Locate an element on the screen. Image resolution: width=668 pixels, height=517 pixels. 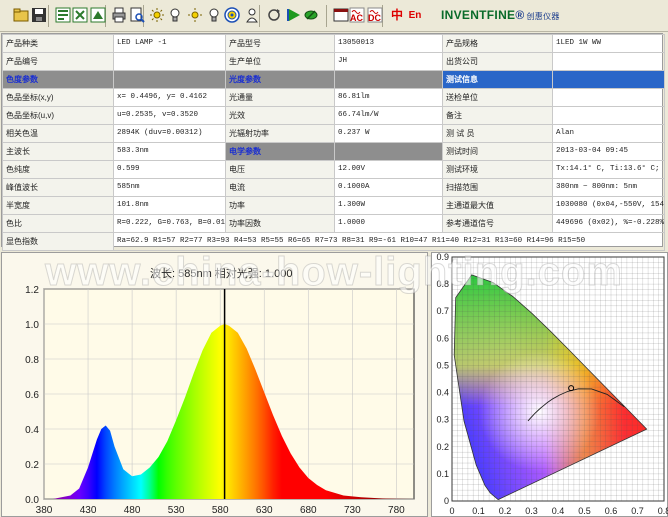
x-tick-label: 480 is located at coordinates (132, 510).